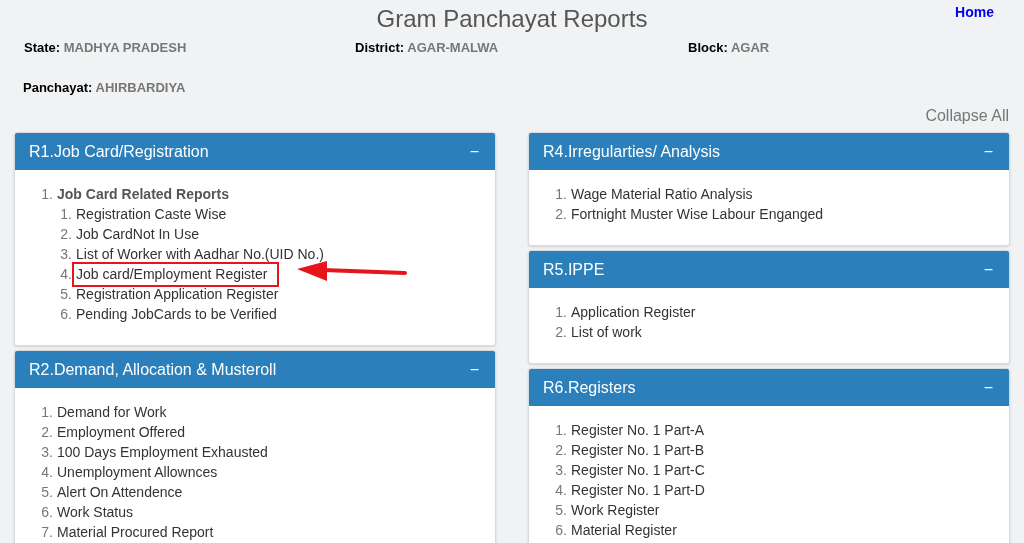  What do you see at coordinates (967, 116) in the screenshot?
I see `collapse-all-link: Collapse All` at bounding box center [967, 116].